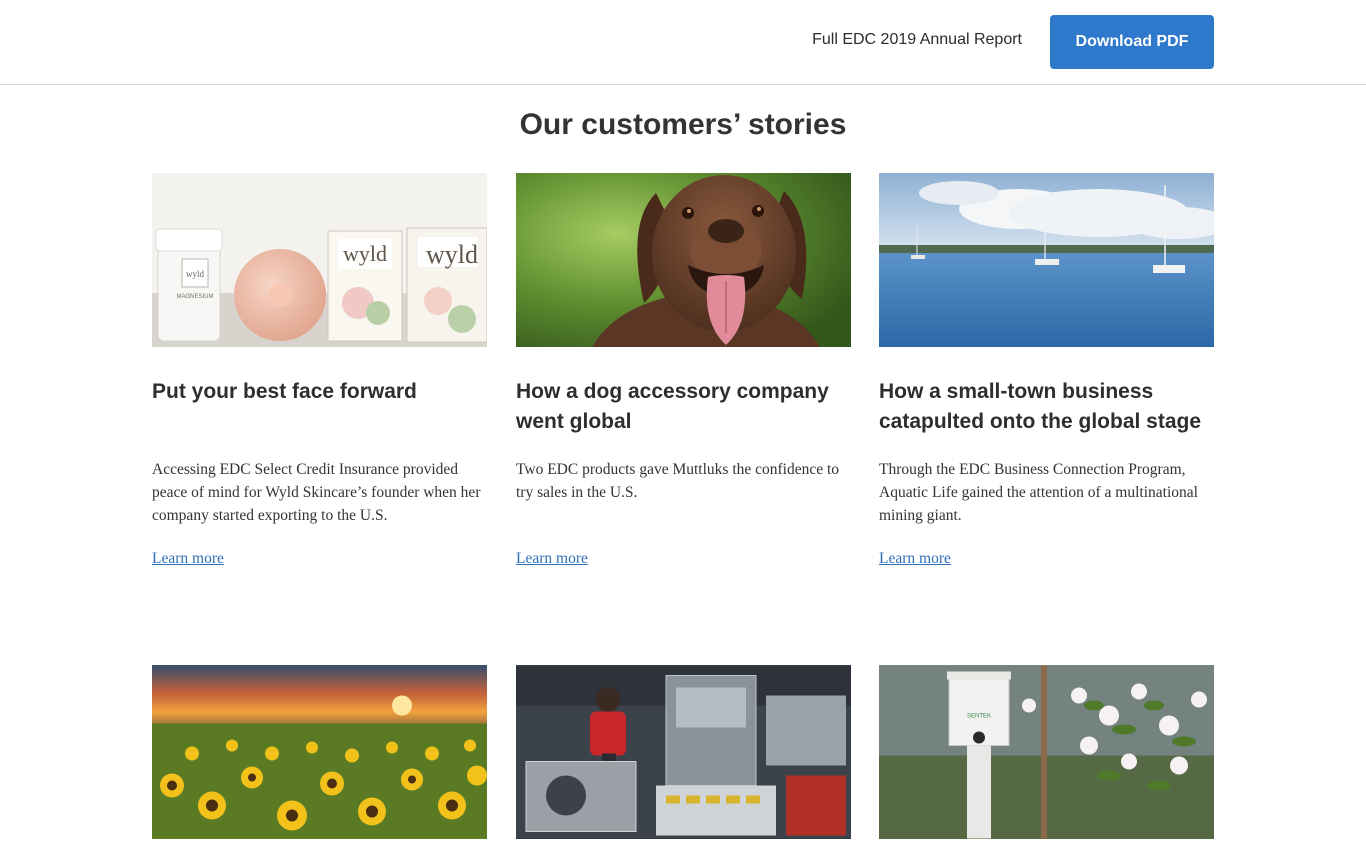 Image resolution: width=1366 pixels, height=861 pixels. What do you see at coordinates (319, 260) in the screenshot?
I see `story-image-skincare: wyld MAGNESIUM wyld wyld` at bounding box center [319, 260].